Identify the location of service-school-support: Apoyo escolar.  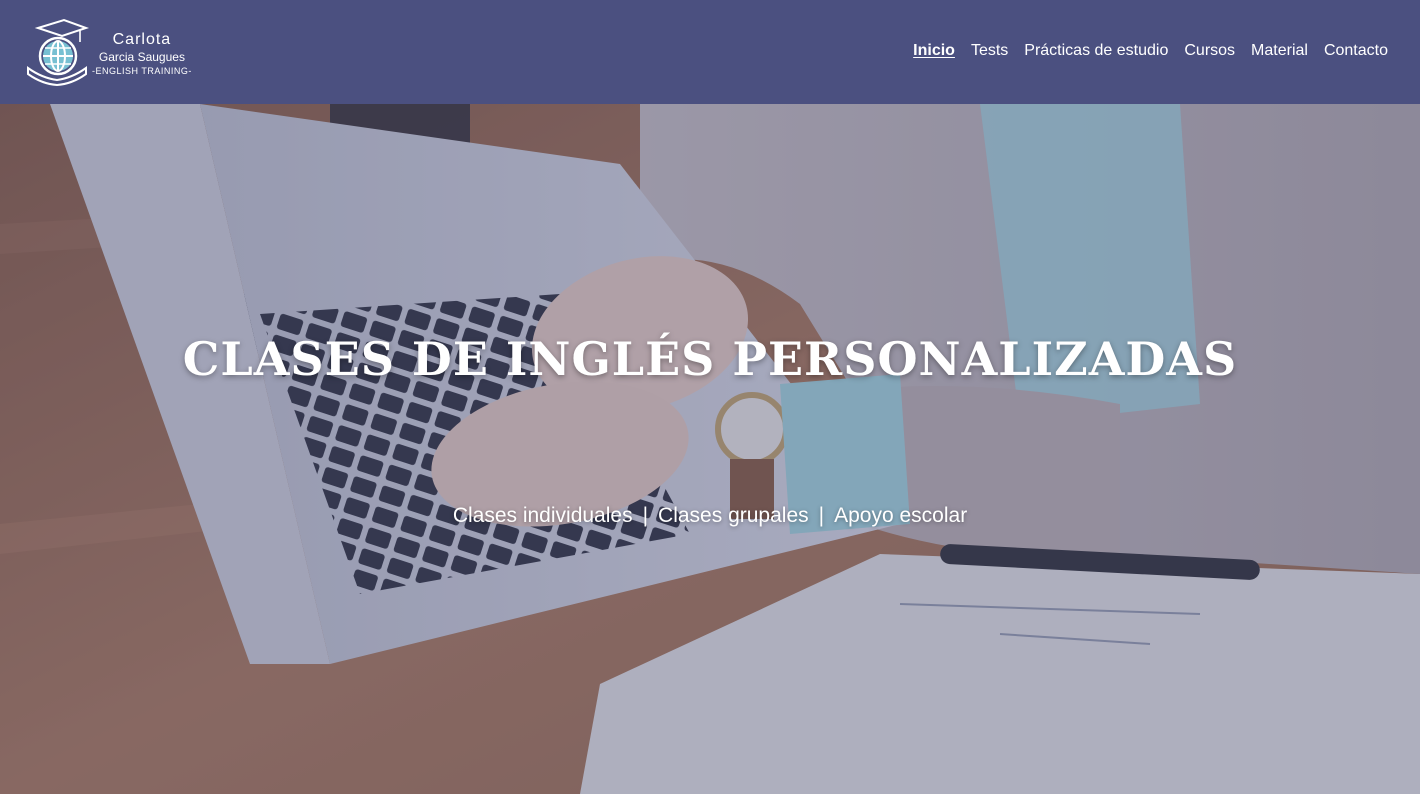
(901, 515).